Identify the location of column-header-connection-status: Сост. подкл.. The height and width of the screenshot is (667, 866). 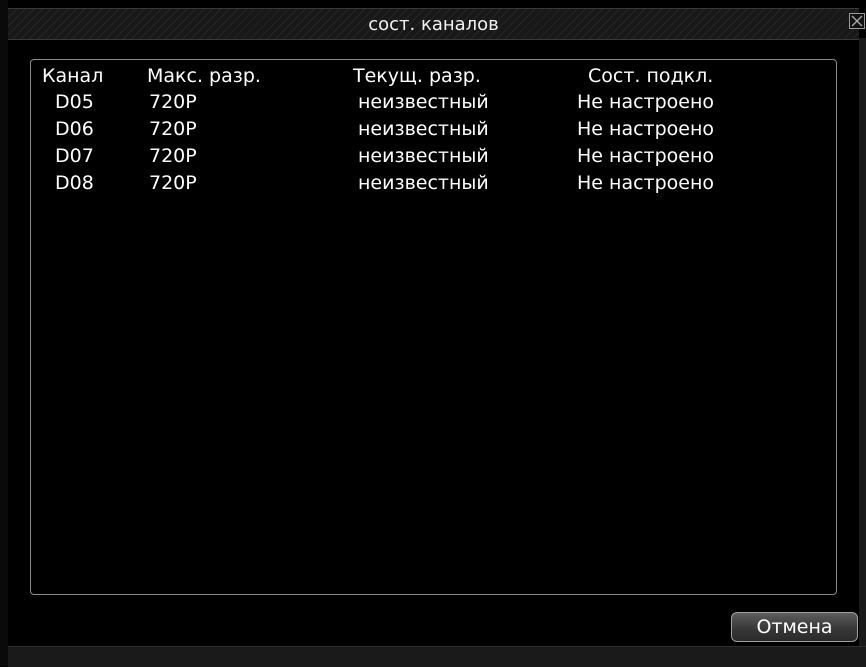
(650, 76).